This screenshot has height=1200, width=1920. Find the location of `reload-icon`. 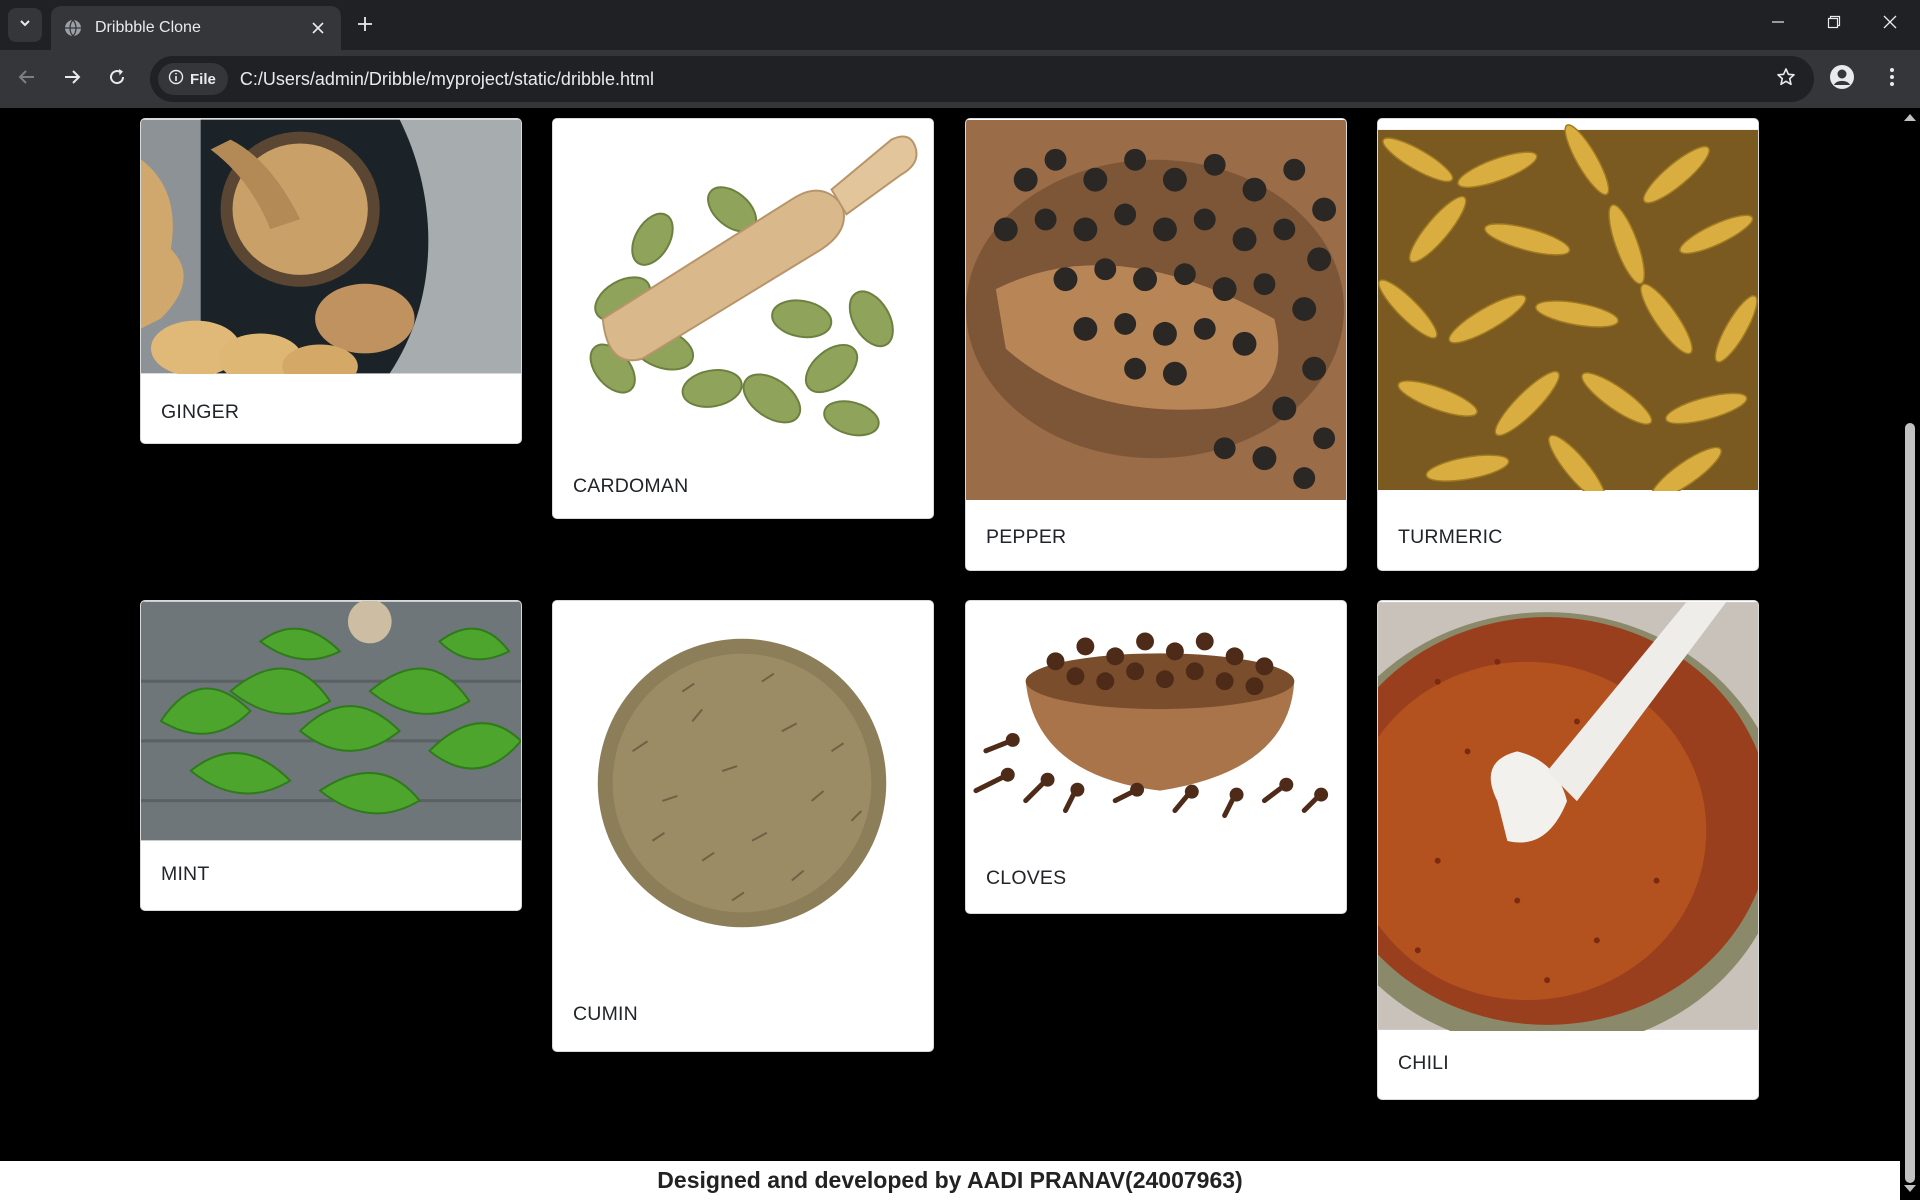

reload-icon is located at coordinates (117, 79).